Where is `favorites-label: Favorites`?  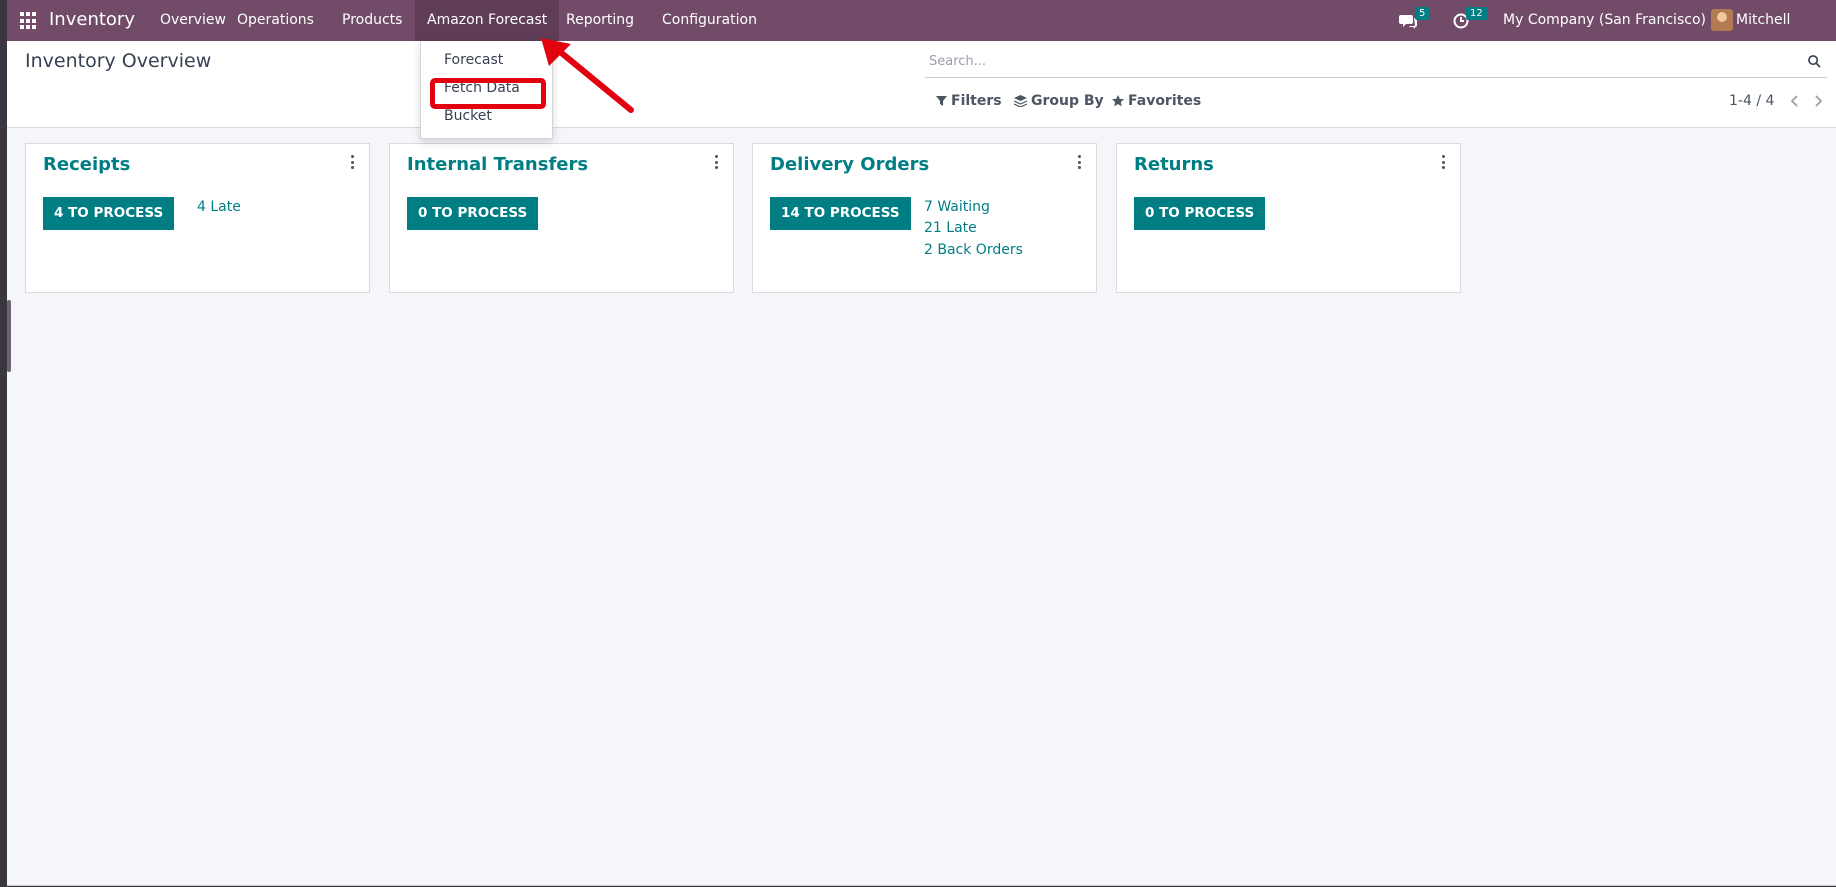
favorites-label: Favorites is located at coordinates (1165, 101).